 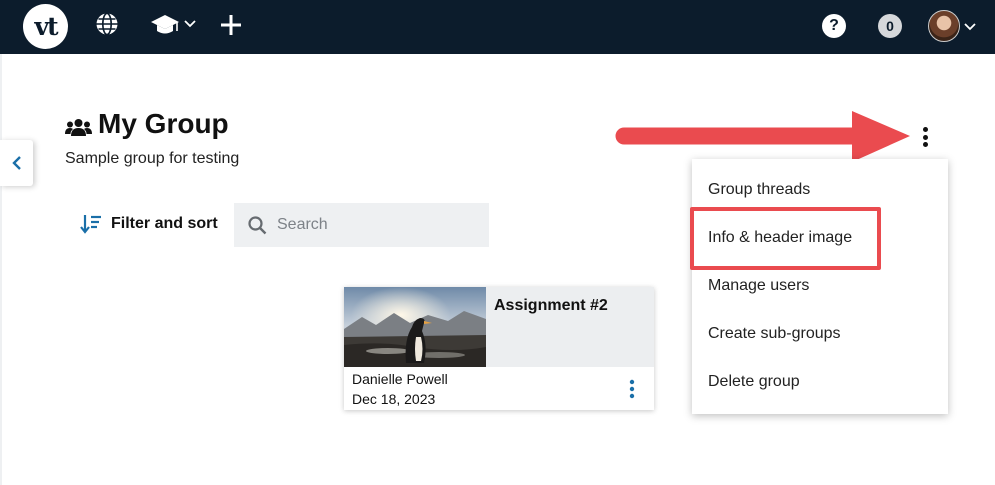 I want to click on annotation-arrow, so click(x=762, y=136).